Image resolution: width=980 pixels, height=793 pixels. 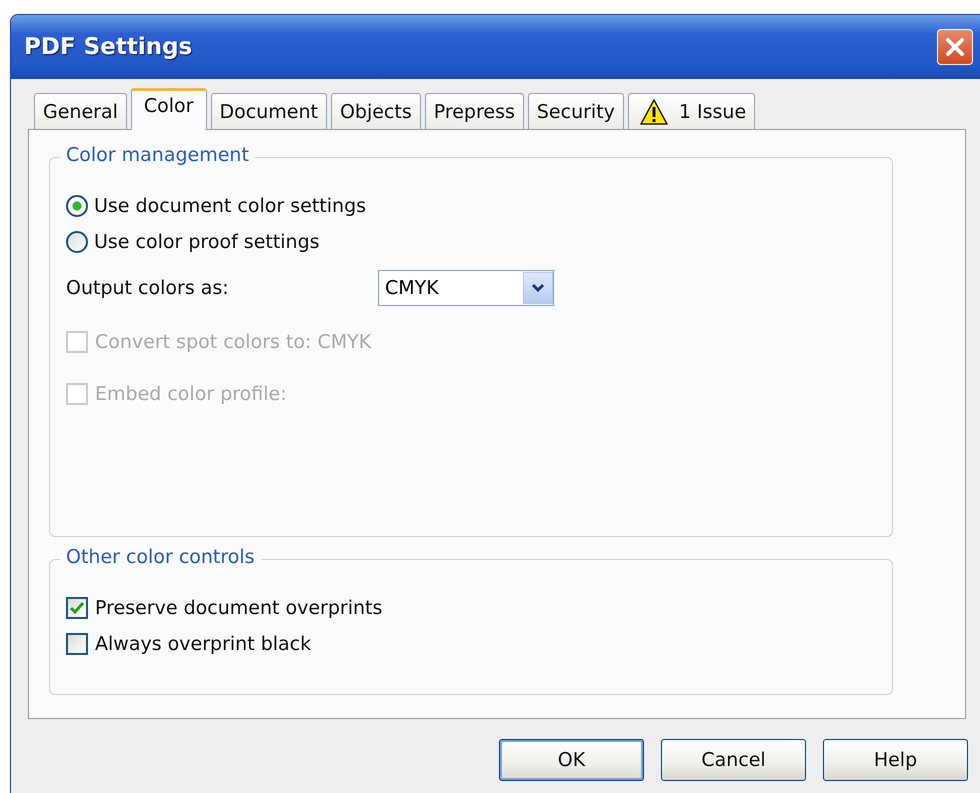 I want to click on tab: Document, so click(x=268, y=111).